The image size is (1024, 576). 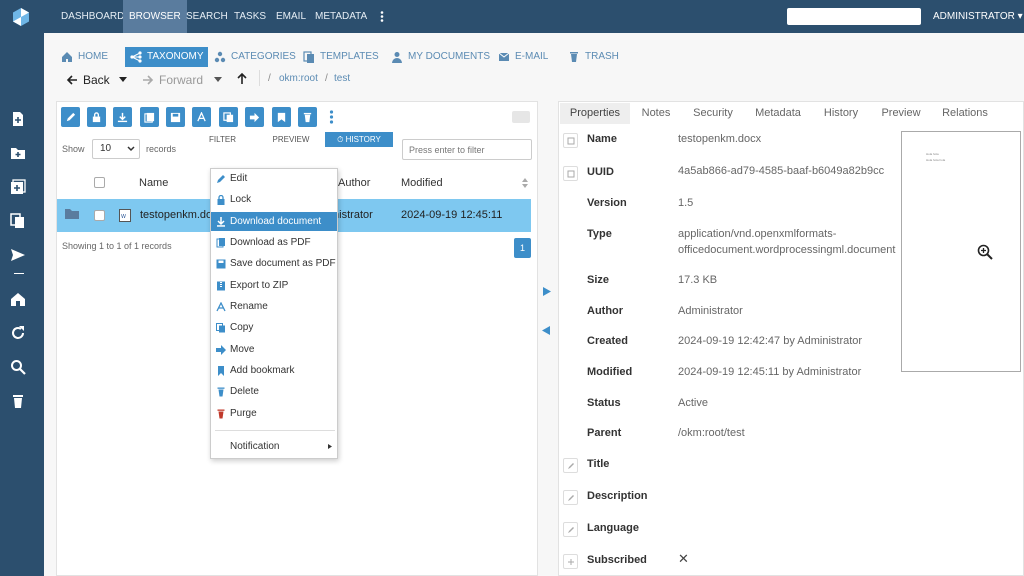 What do you see at coordinates (18, 153) in the screenshot?
I see `new-folder-icon` at bounding box center [18, 153].